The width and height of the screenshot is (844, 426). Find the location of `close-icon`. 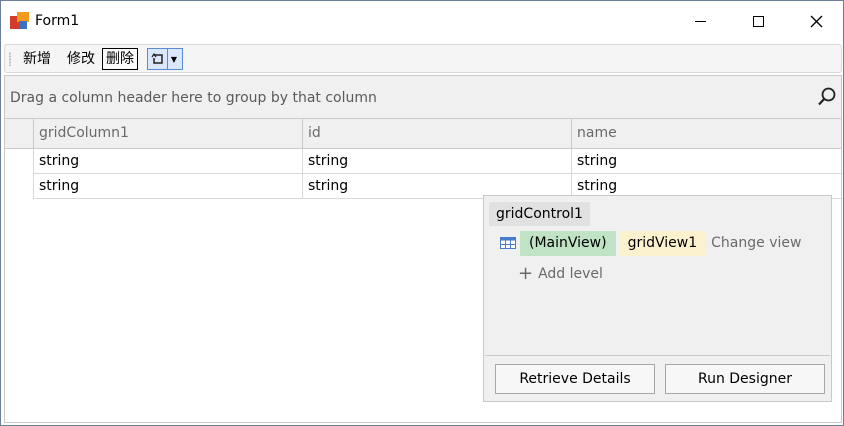

close-icon is located at coordinates (816, 21).